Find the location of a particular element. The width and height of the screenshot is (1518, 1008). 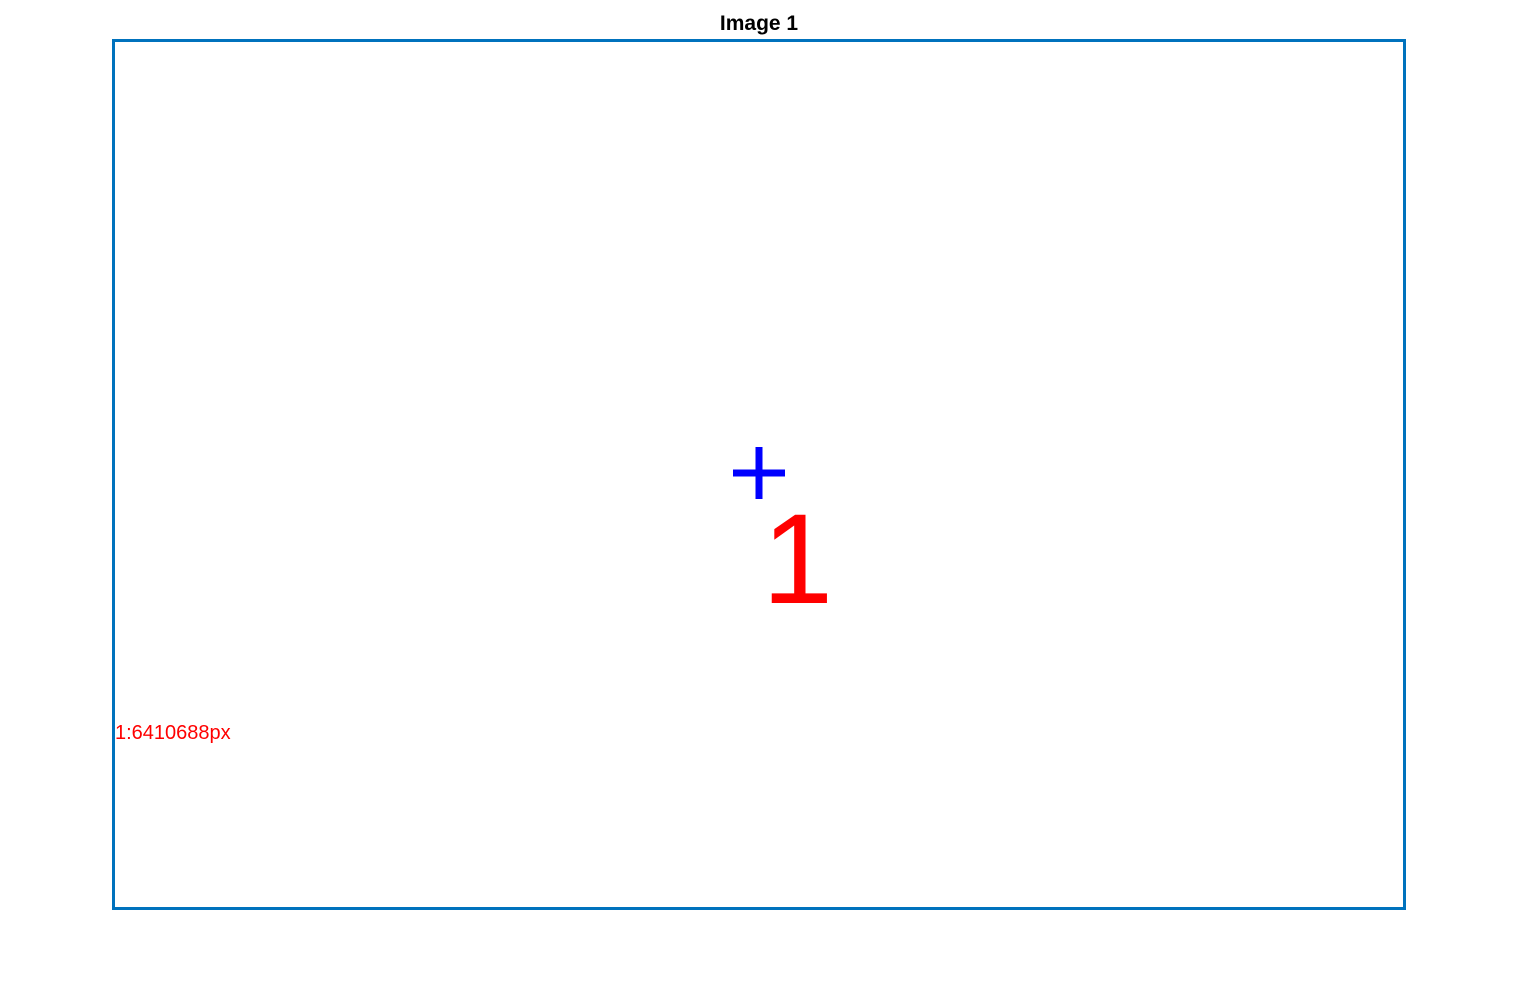

figure-title: Image 1 is located at coordinates (759, 23).